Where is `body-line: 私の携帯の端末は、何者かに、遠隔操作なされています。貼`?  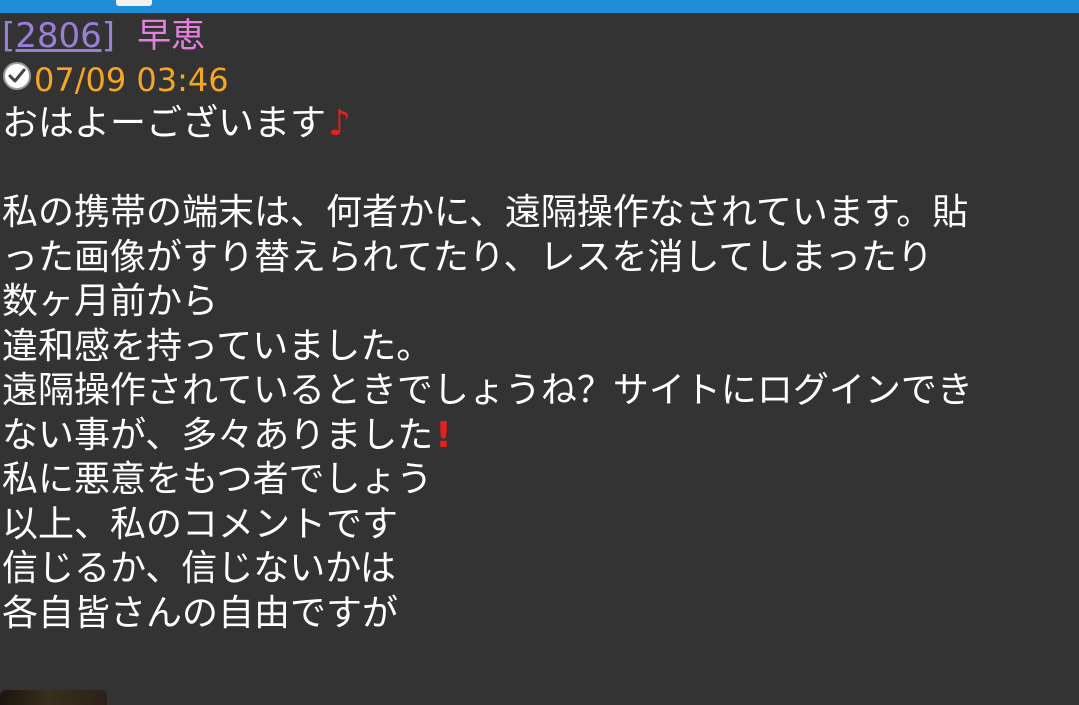 body-line: 私の携帯の端末は、何者かに、遠隔操作なされています。貼 is located at coordinates (537, 213).